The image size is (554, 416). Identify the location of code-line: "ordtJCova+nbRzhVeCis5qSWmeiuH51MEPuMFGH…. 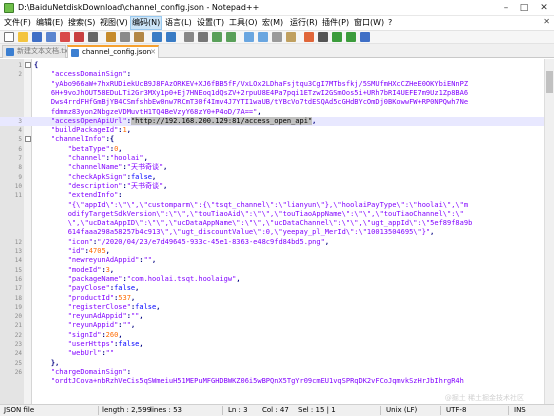
(272, 381).